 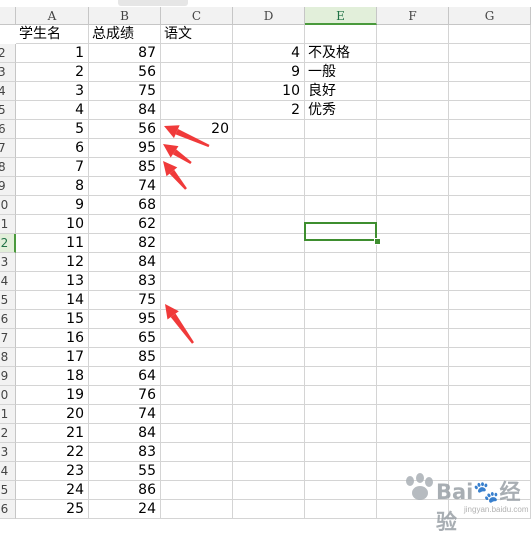 I want to click on cell-d6, so click(x=269, y=129).